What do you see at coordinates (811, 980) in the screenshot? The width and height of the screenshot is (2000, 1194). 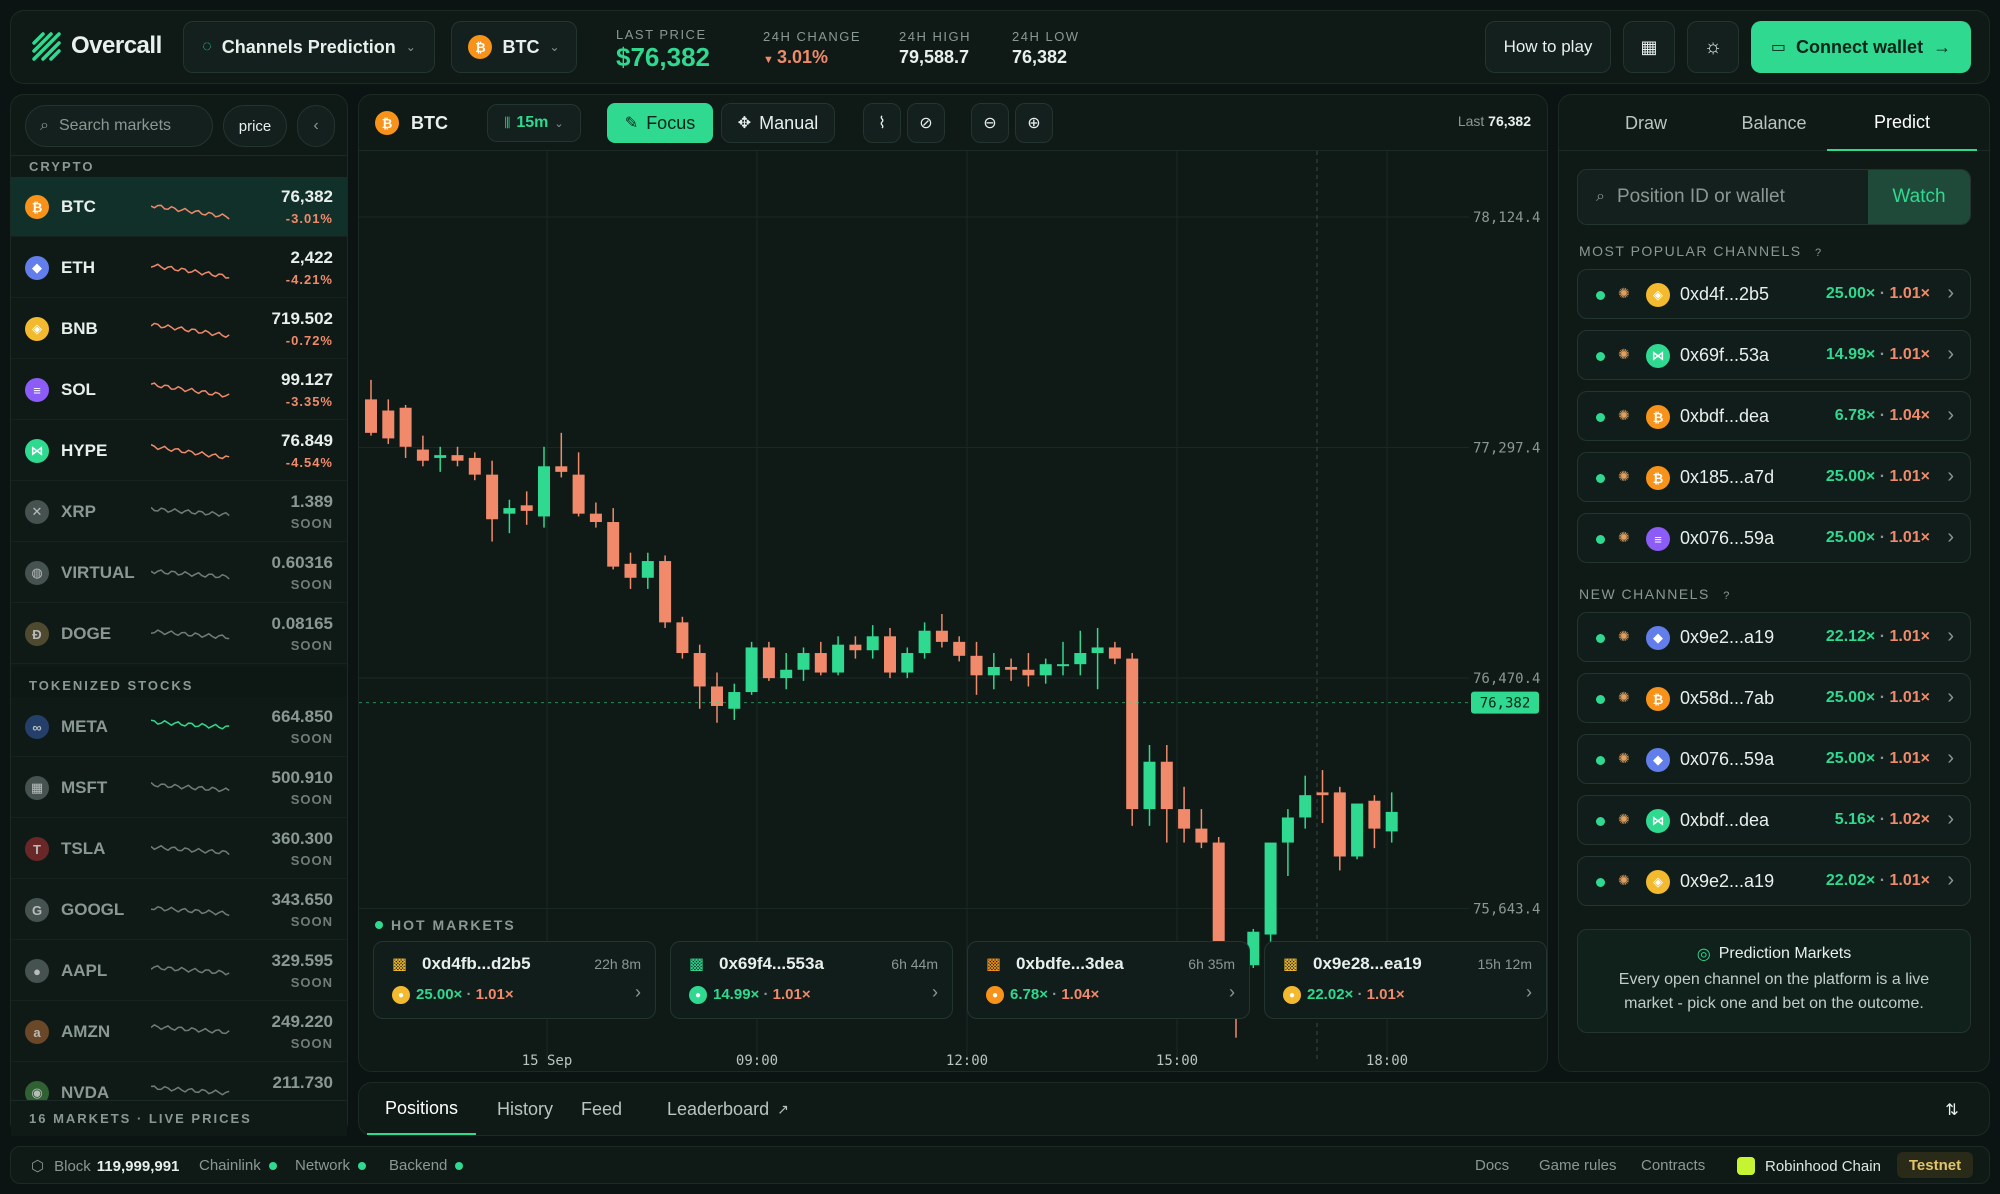 I see `hot-market-card: ▩ 0x69f4...553a 6h 44m ● 14.99× · 1.01× ›` at bounding box center [811, 980].